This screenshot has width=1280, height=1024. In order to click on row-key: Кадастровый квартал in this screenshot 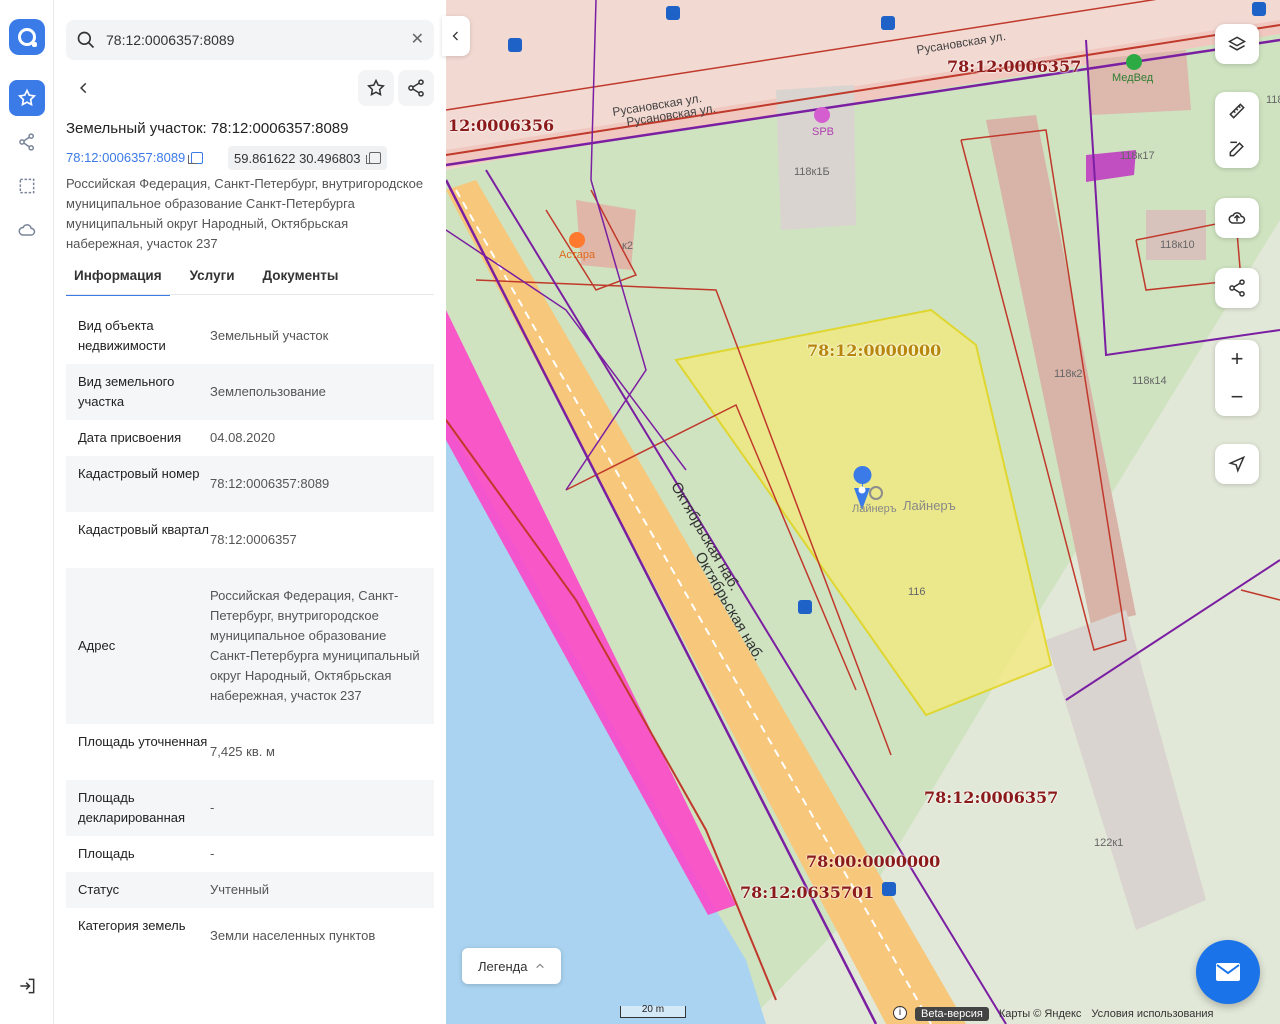, I will do `click(143, 529)`.